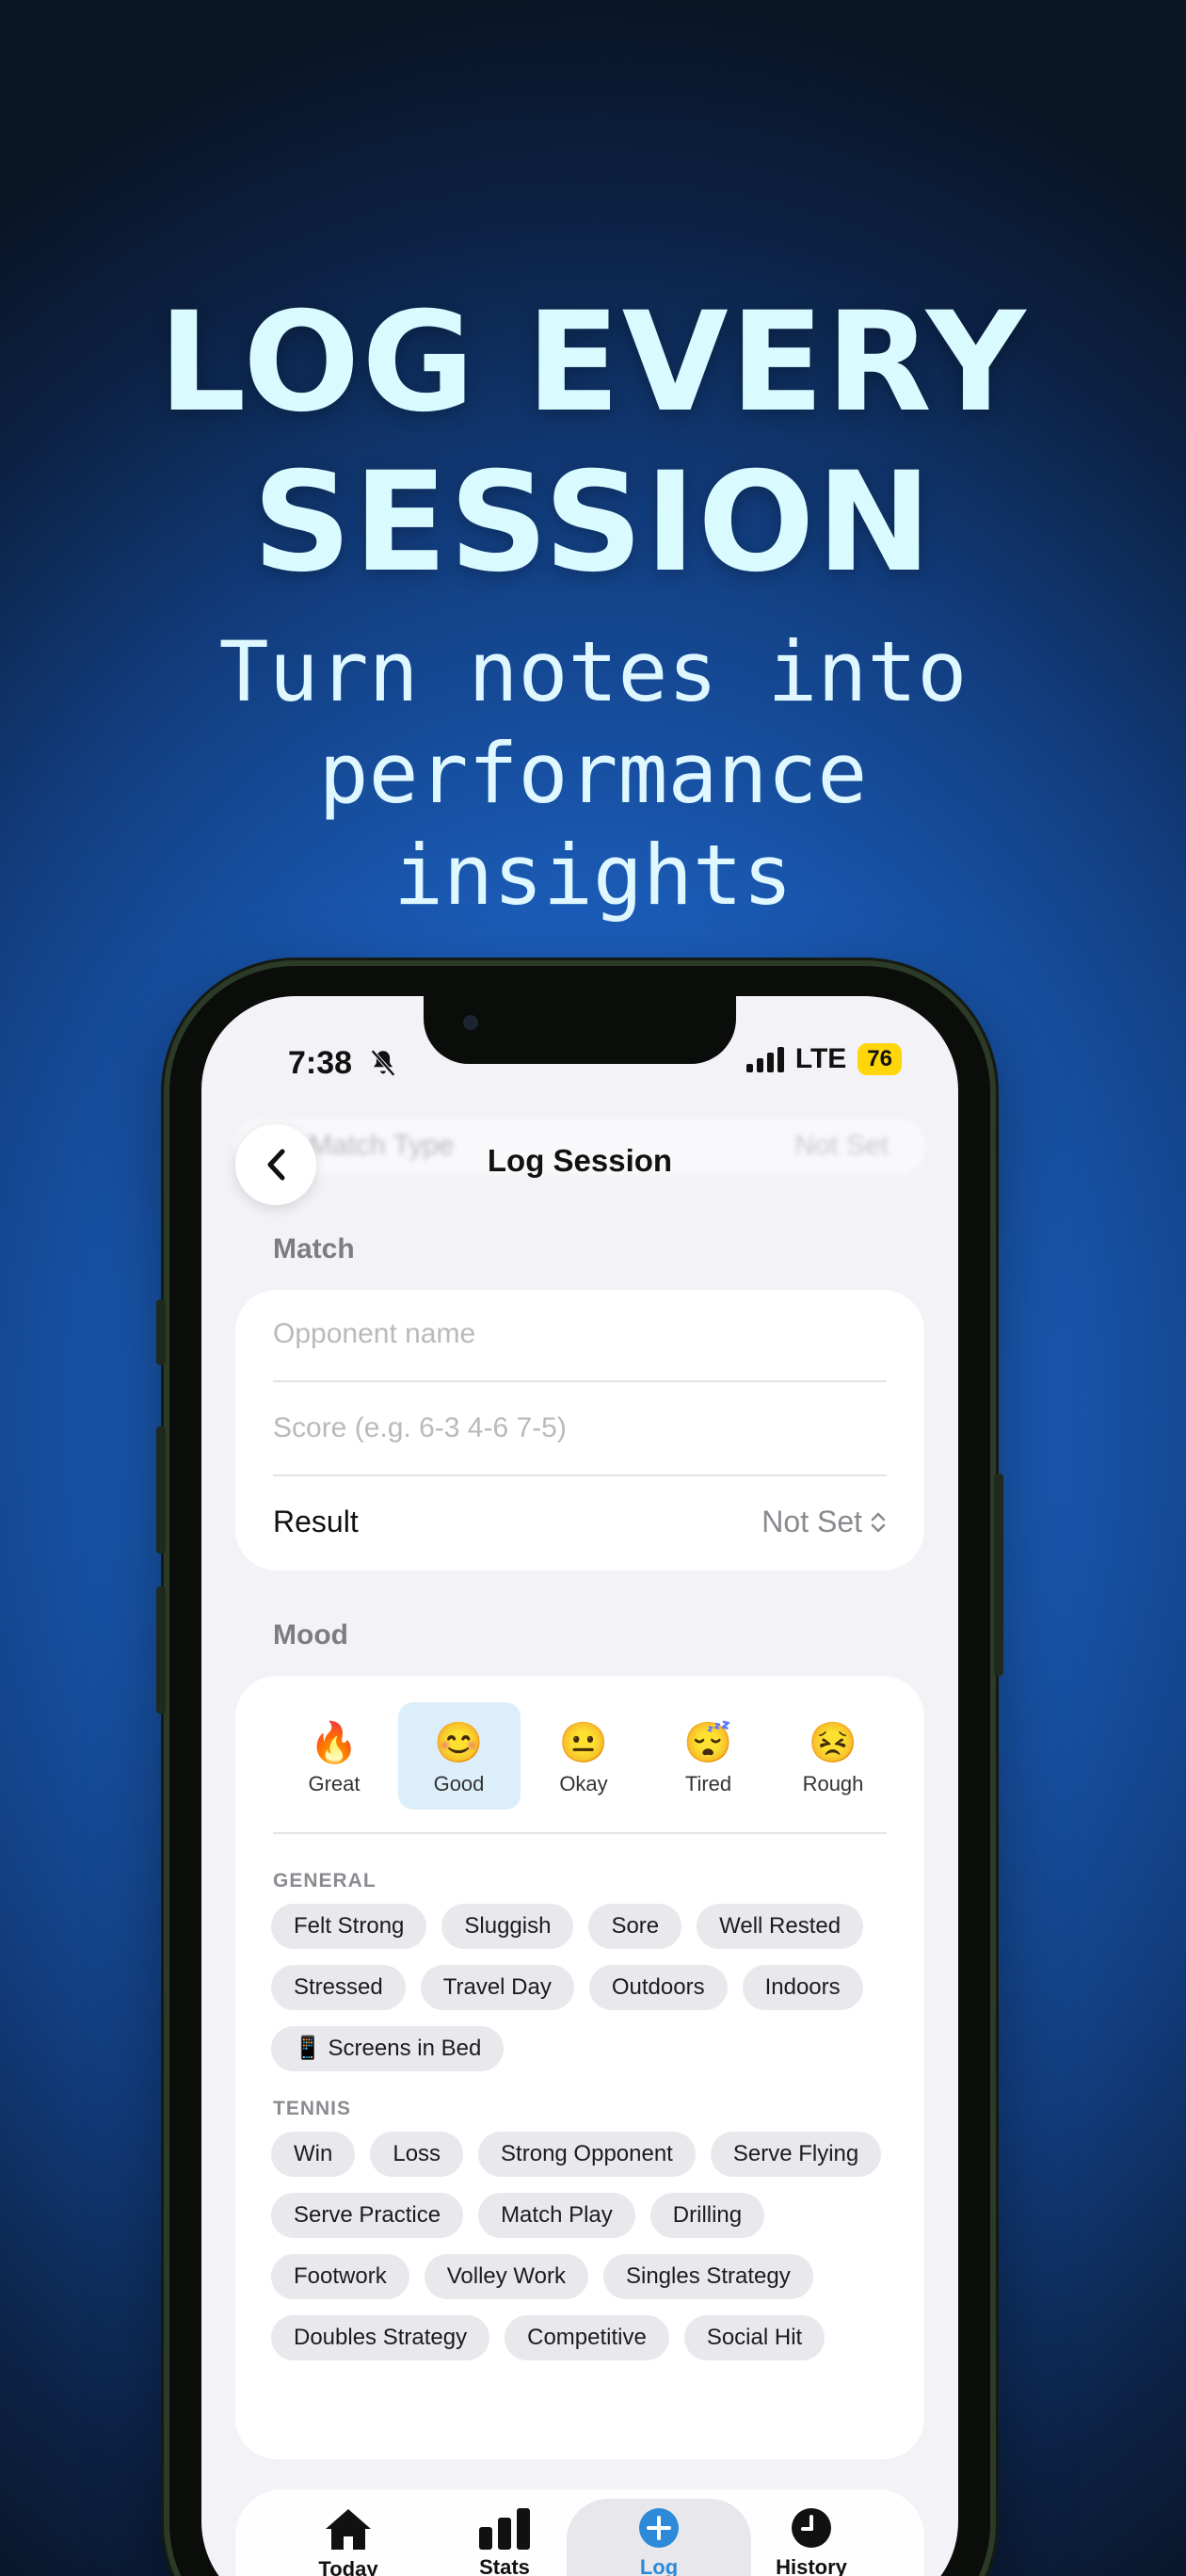 The image size is (1186, 2576). Describe the element at coordinates (580, 1334) in the screenshot. I see `opponent-name-input: Opponent name` at that location.